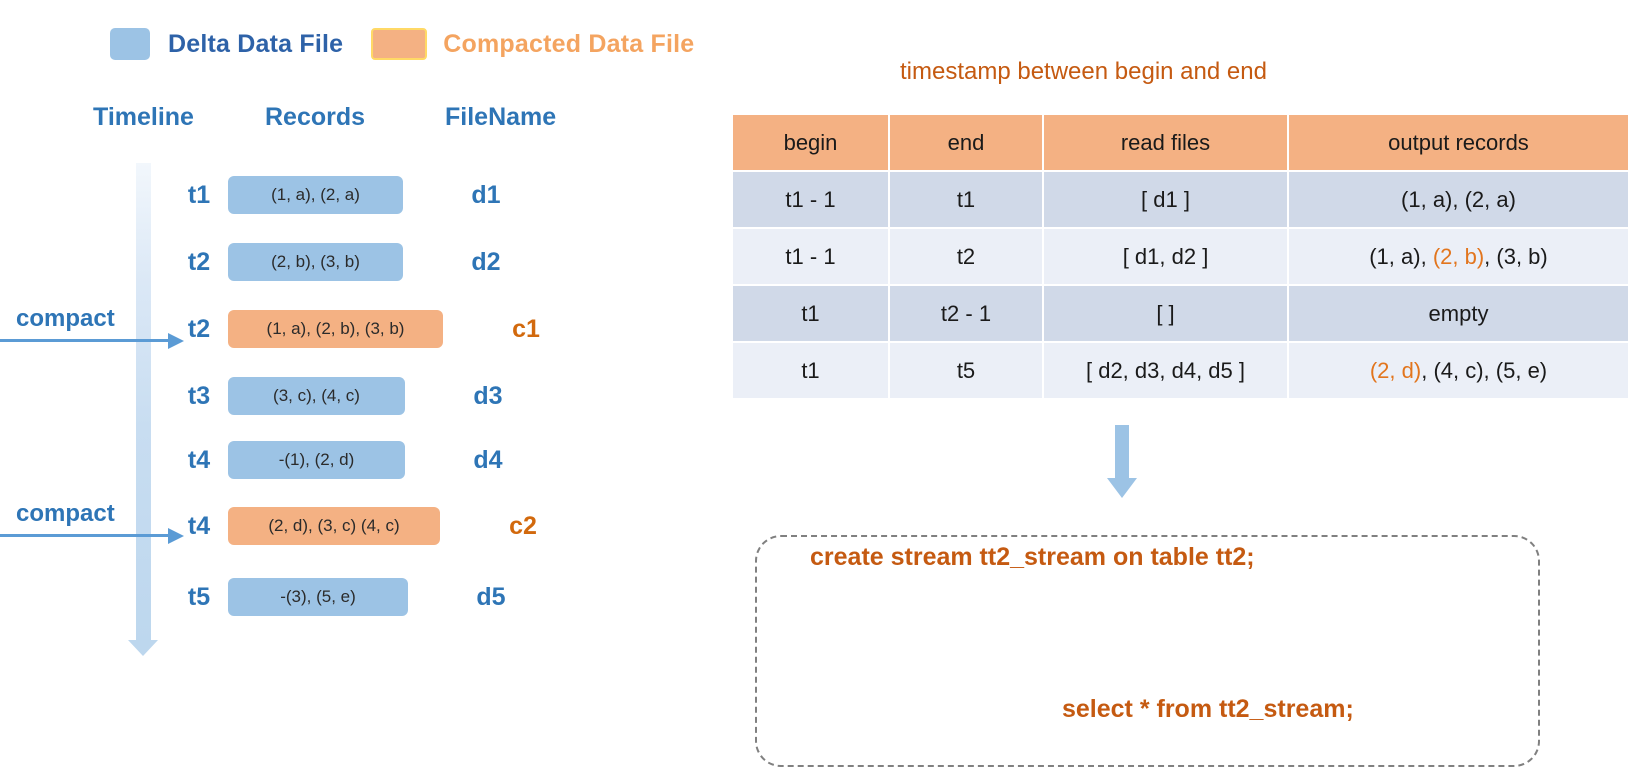 The image size is (1633, 773). Describe the element at coordinates (1208, 709) in the screenshot. I see `sql-select-statement: select * from tt2_stream;` at that location.